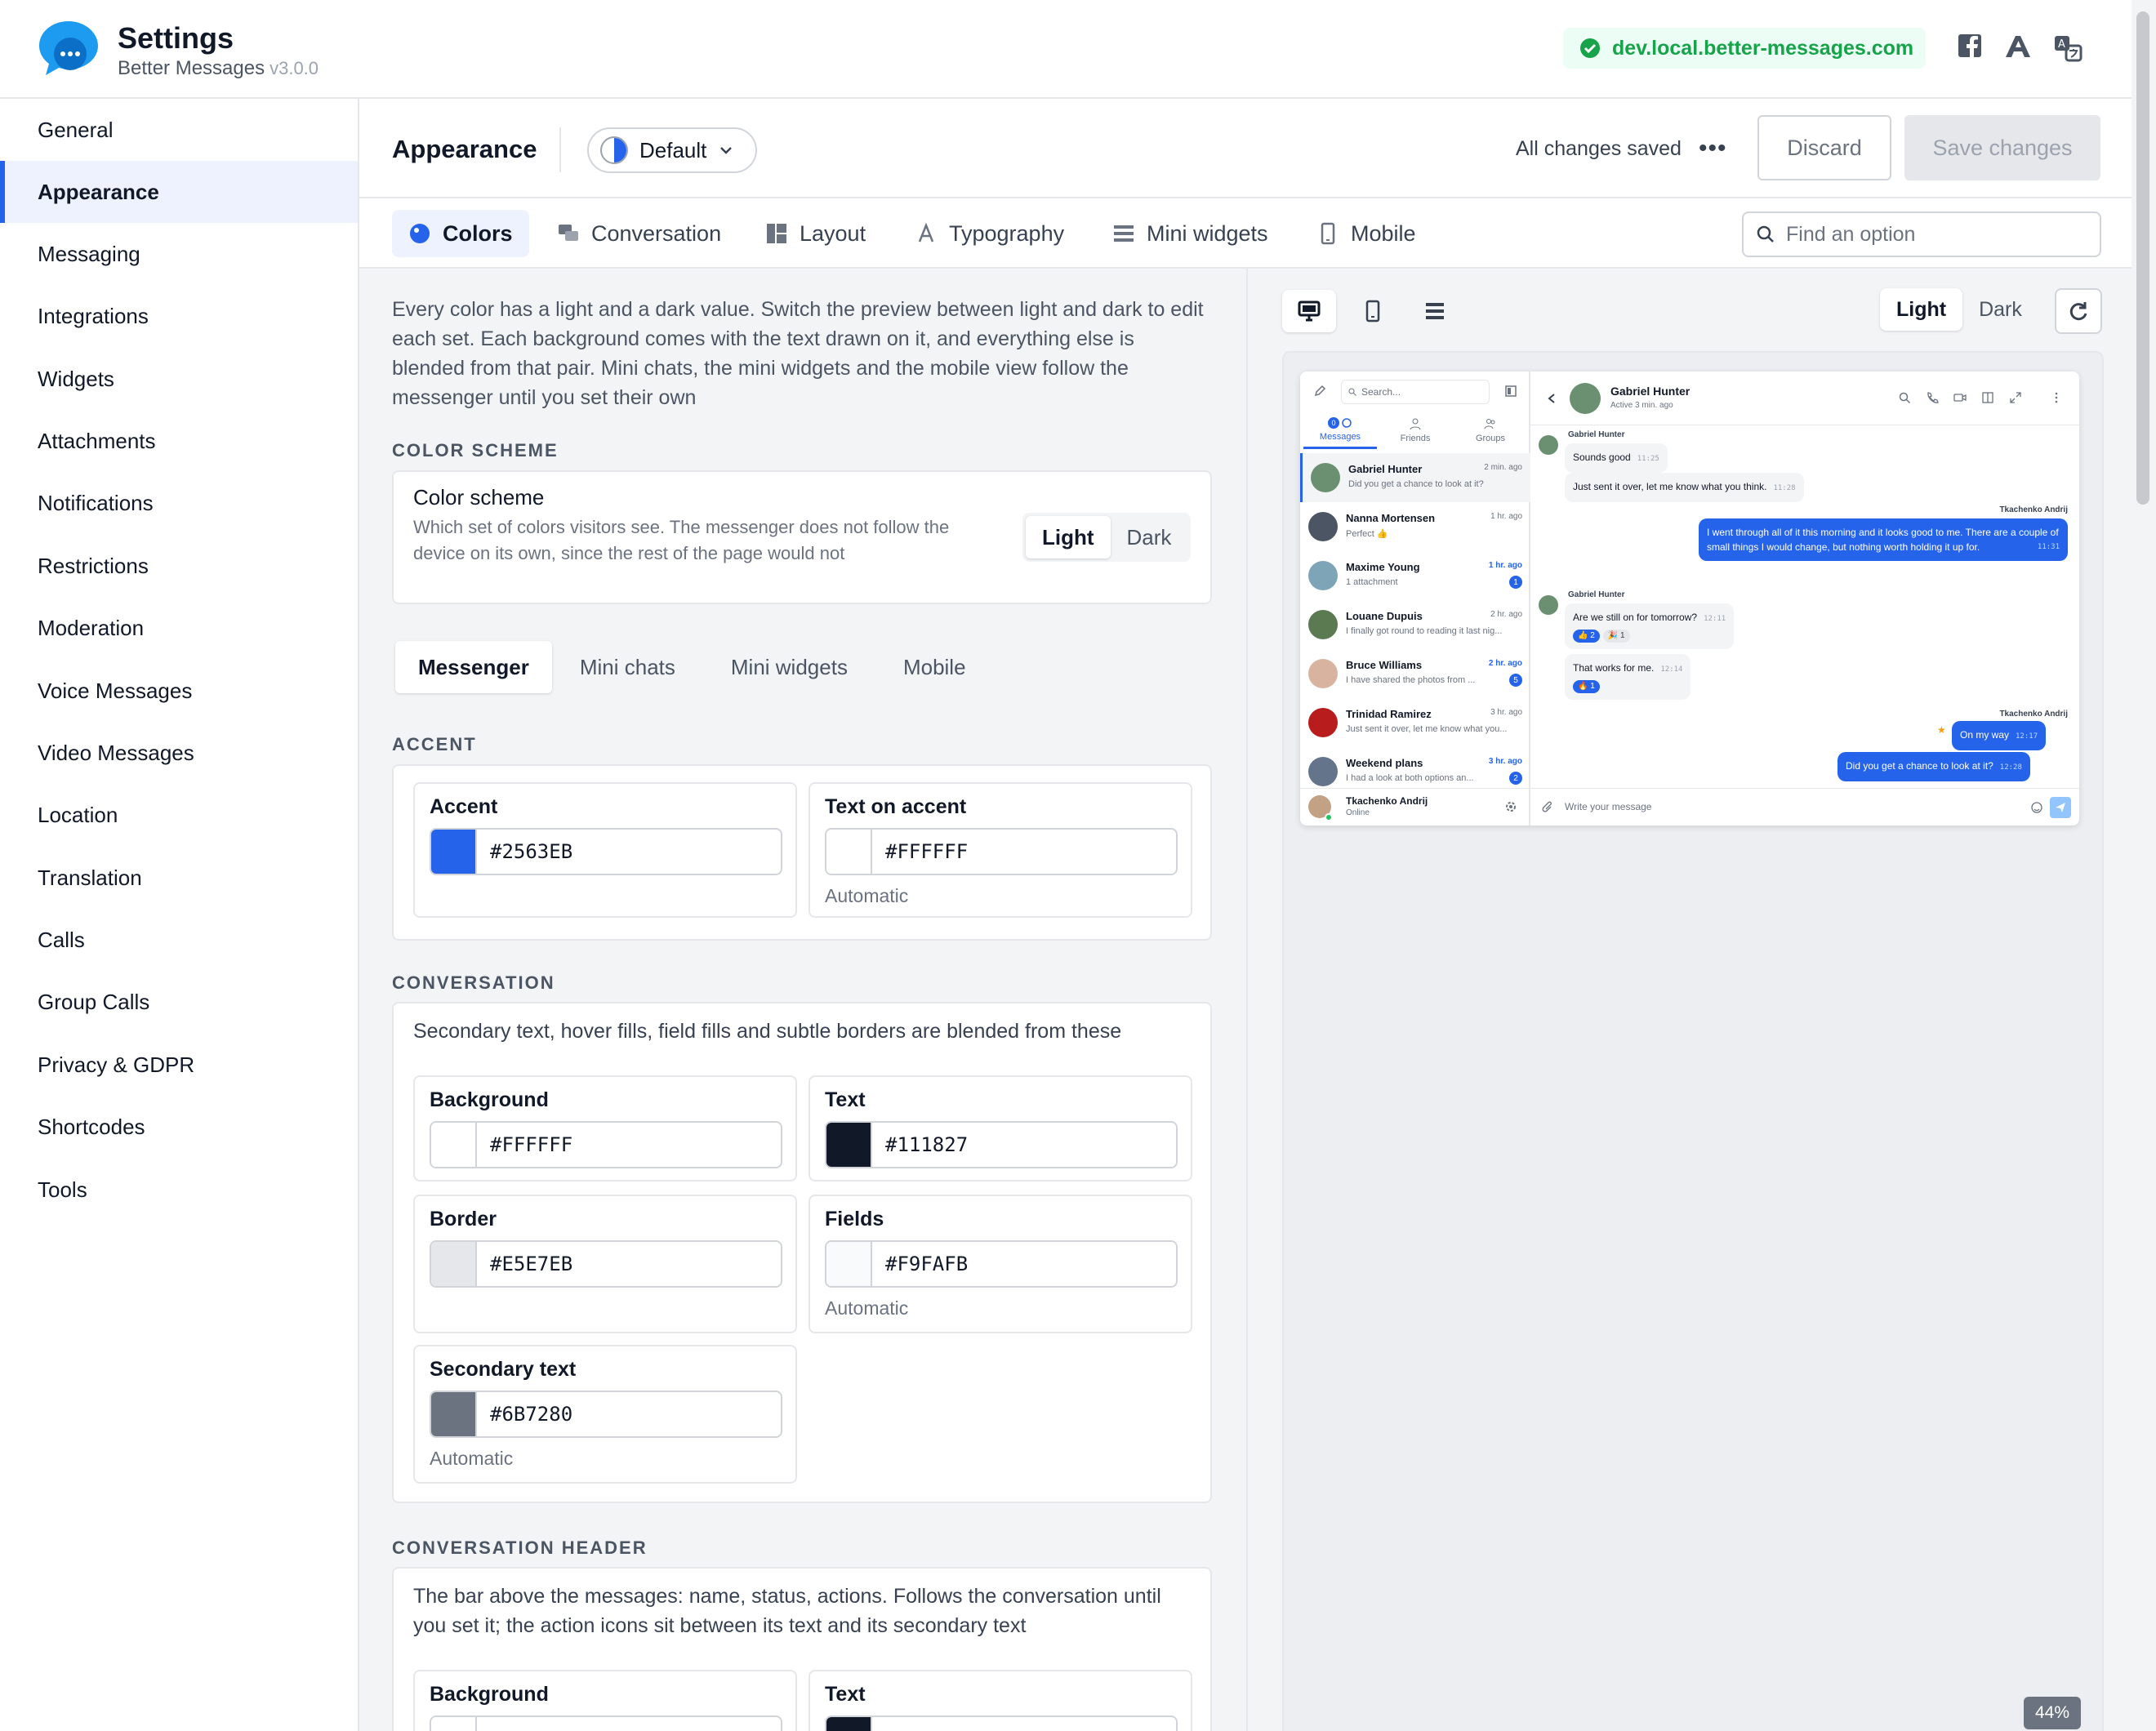 Image resolution: width=2156 pixels, height=1731 pixels. What do you see at coordinates (815, 233) in the screenshot?
I see `tab-layout: Layout` at bounding box center [815, 233].